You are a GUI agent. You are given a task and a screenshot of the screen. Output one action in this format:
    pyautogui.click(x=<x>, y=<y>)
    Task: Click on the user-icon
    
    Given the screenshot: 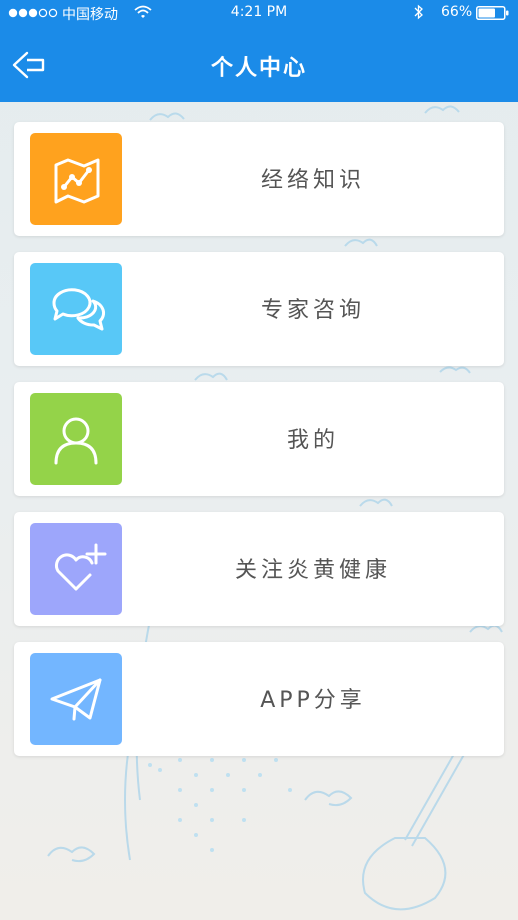 What is the action you would take?
    pyautogui.click(x=76, y=441)
    